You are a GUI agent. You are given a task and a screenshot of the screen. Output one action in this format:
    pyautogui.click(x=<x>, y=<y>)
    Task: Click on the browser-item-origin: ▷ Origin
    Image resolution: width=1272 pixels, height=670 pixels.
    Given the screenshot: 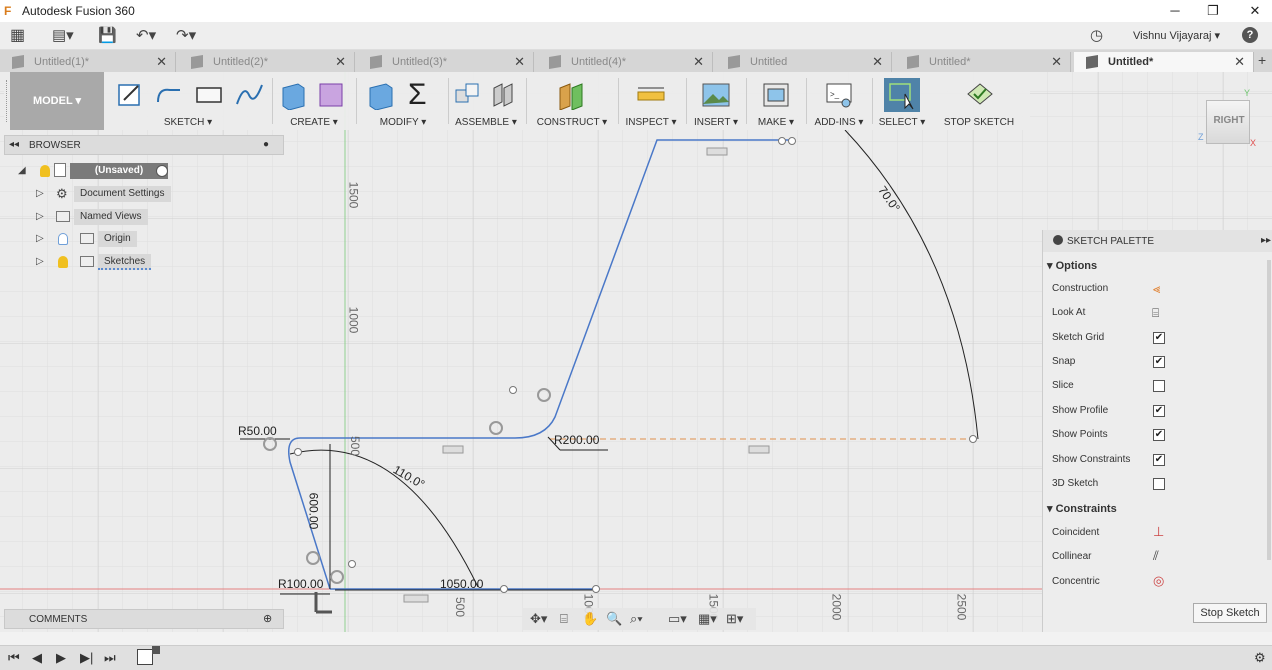 What is the action you would take?
    pyautogui.click(x=121, y=240)
    